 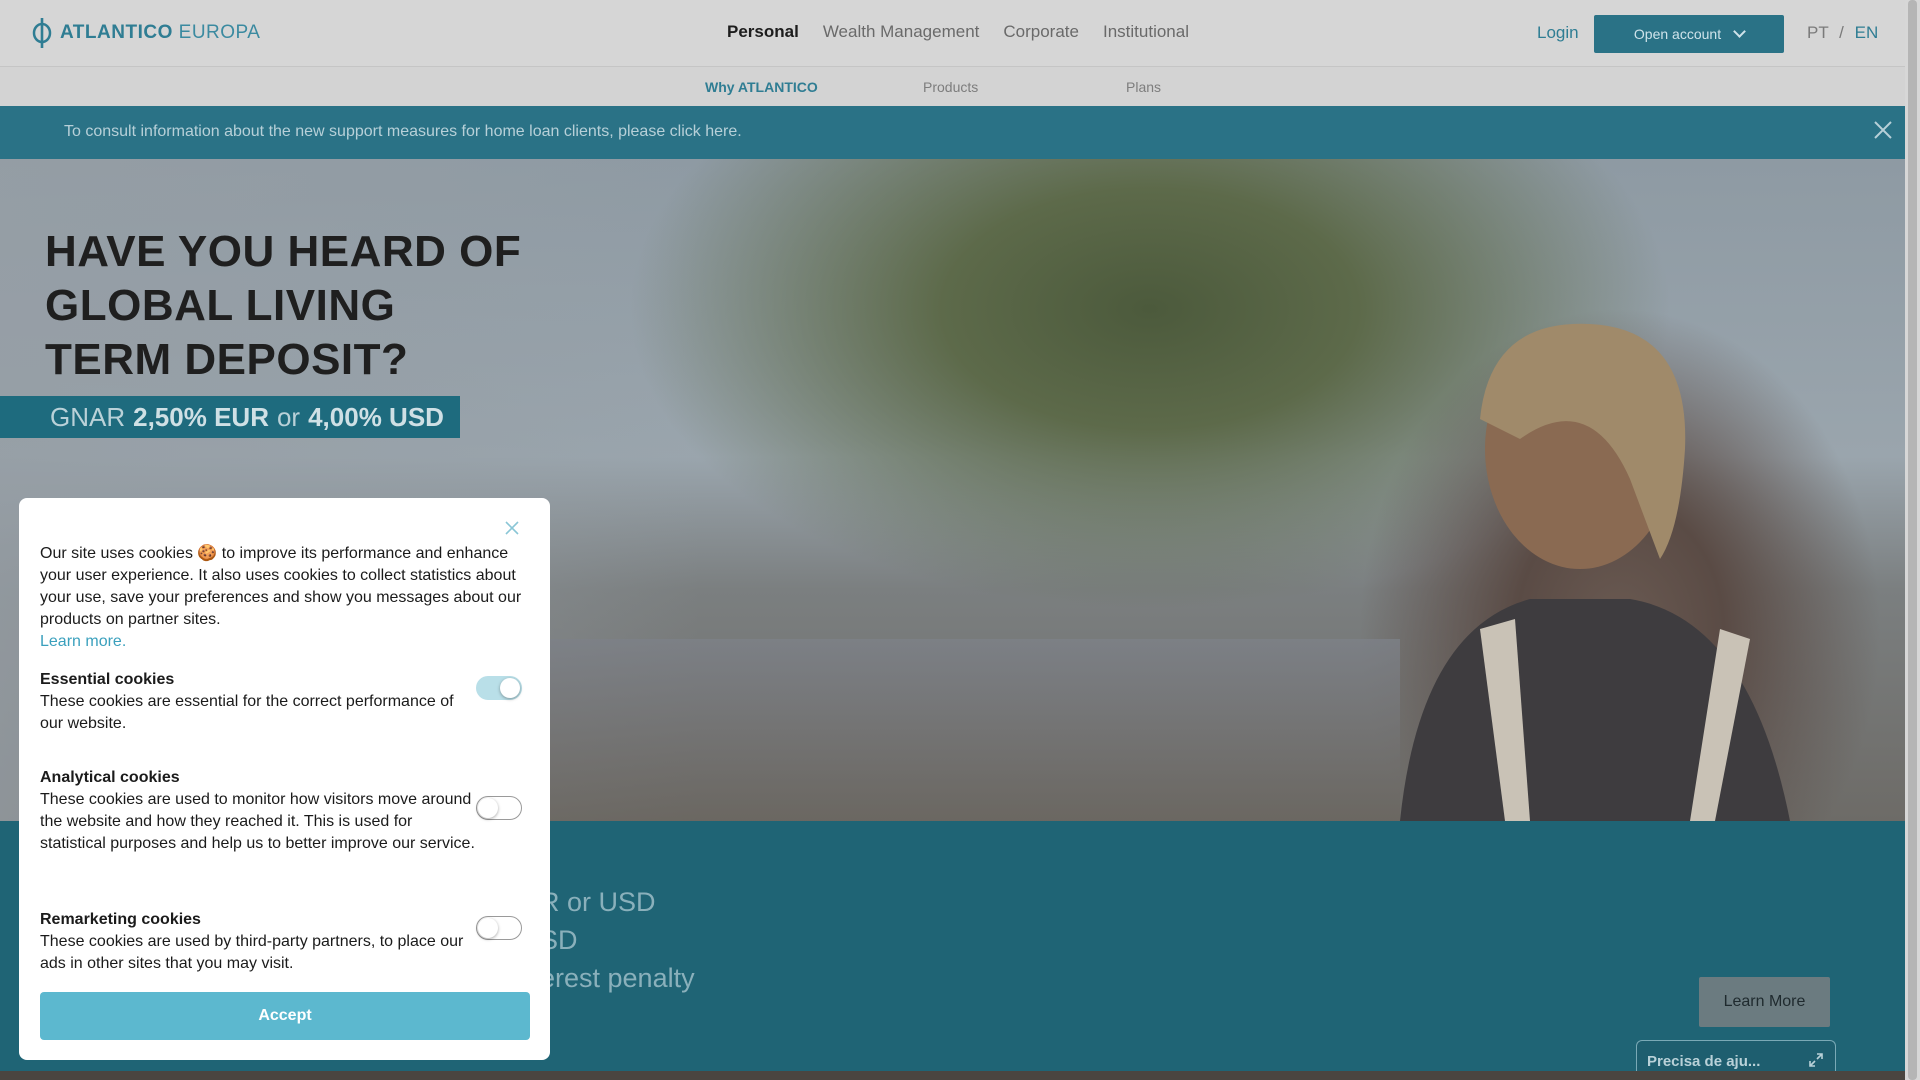 I want to click on learn-more-button: Learn More, so click(x=1764, y=1002).